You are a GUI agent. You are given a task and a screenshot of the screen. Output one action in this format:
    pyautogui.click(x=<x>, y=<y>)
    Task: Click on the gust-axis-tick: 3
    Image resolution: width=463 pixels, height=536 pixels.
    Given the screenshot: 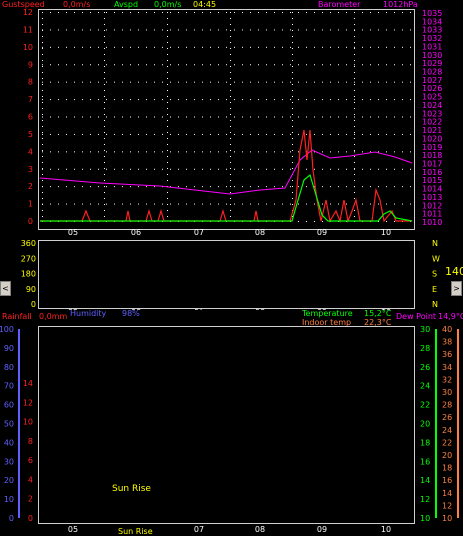 What is the action you would take?
    pyautogui.click(x=30, y=169)
    